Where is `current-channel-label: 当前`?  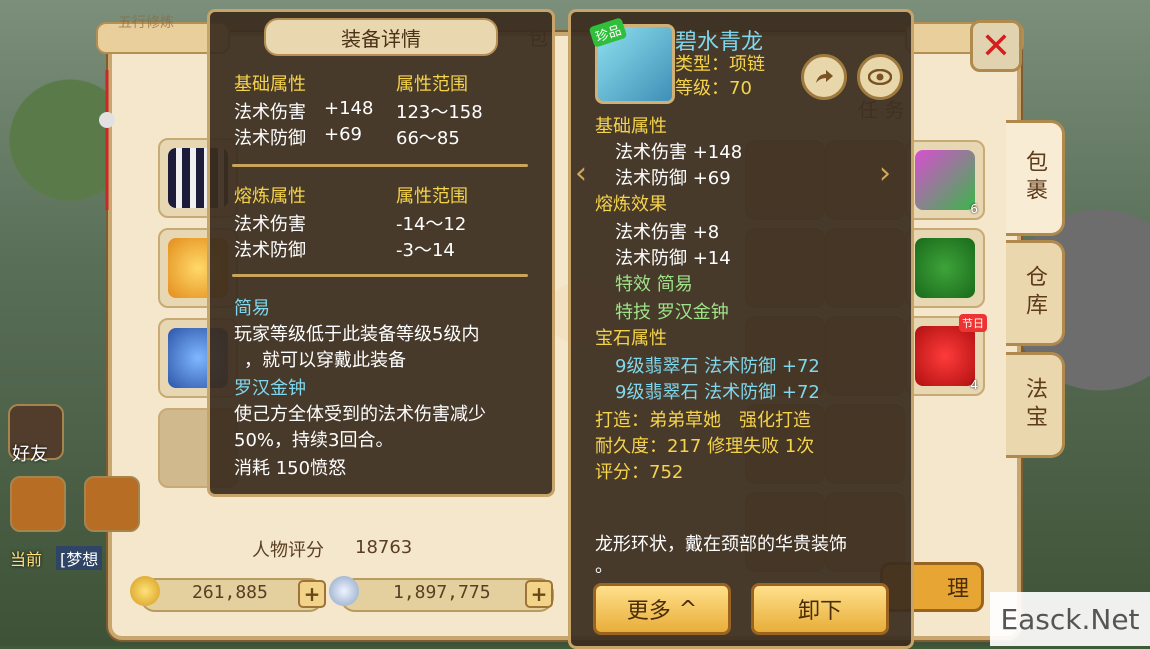 current-channel-label: 当前 is located at coordinates (26, 559).